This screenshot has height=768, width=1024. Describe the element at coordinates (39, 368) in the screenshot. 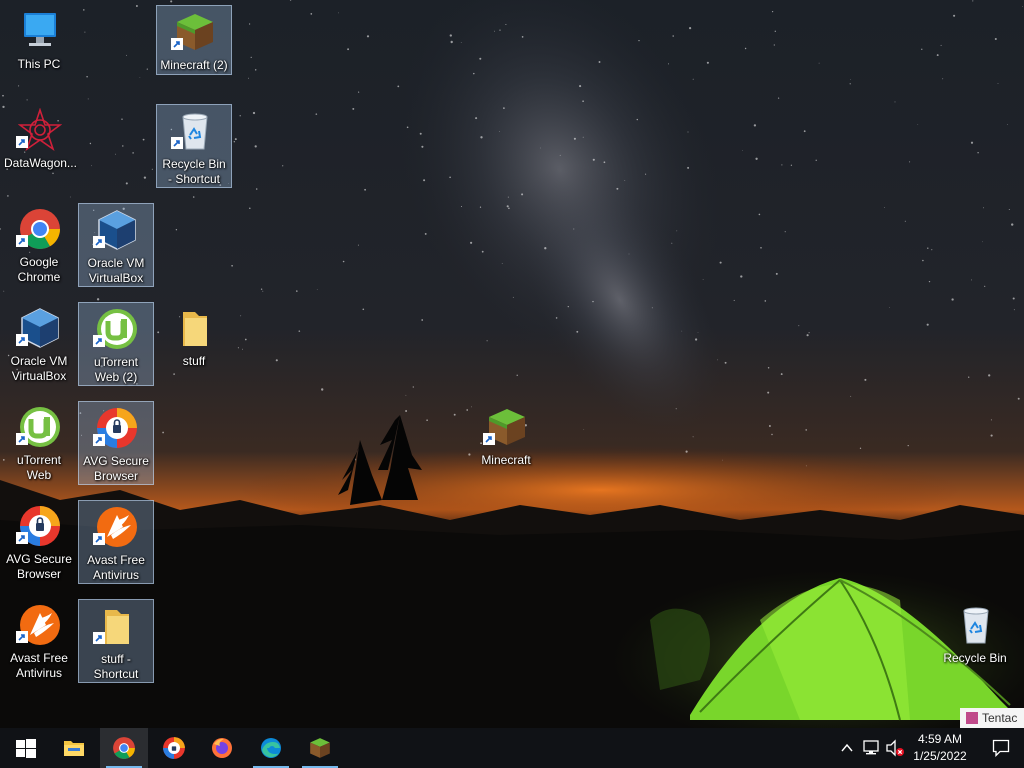

I see `icon-label: Oracle VM VirtualBox` at that location.